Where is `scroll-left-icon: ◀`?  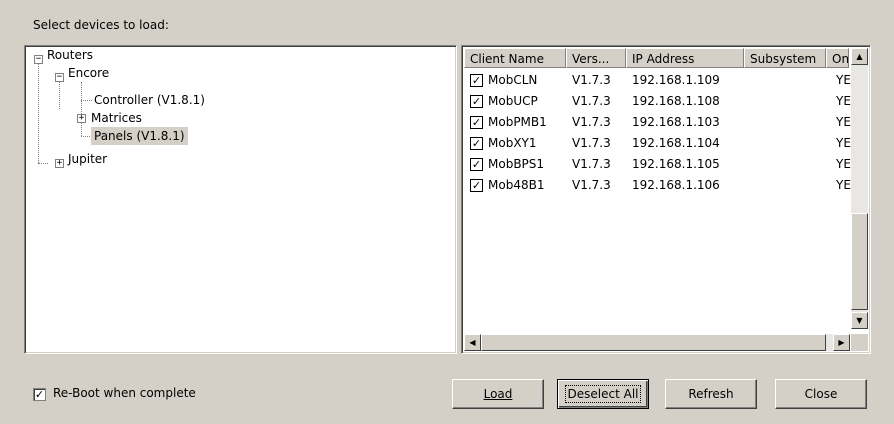 scroll-left-icon: ◀ is located at coordinates (472, 342).